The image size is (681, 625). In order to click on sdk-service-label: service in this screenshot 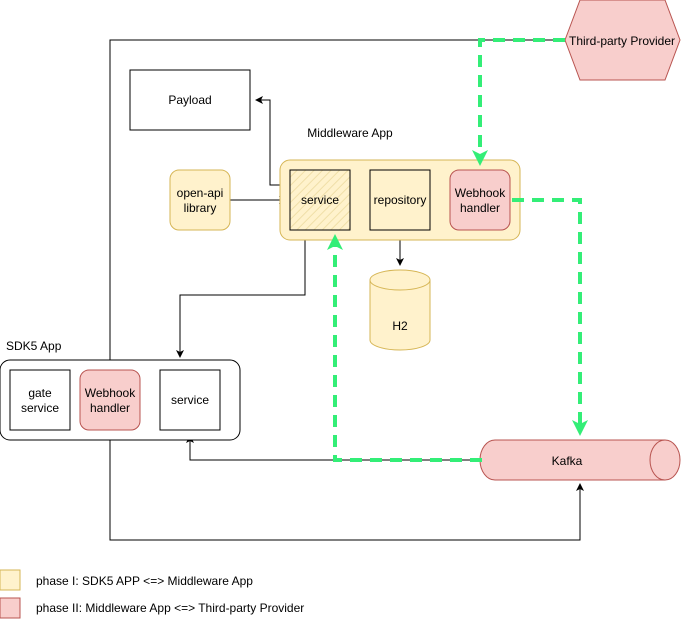, I will do `click(190, 400)`.